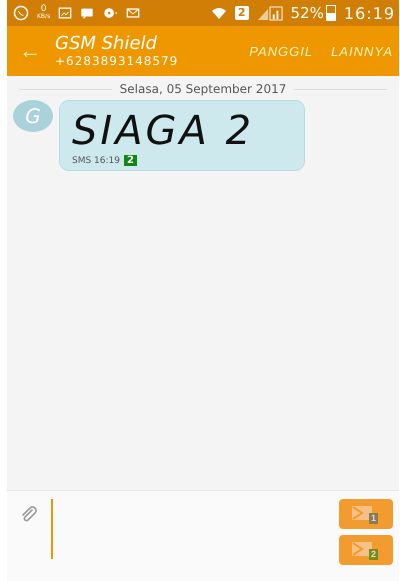  Describe the element at coordinates (362, 51) in the screenshot. I see `action-button: LAINNYA` at that location.